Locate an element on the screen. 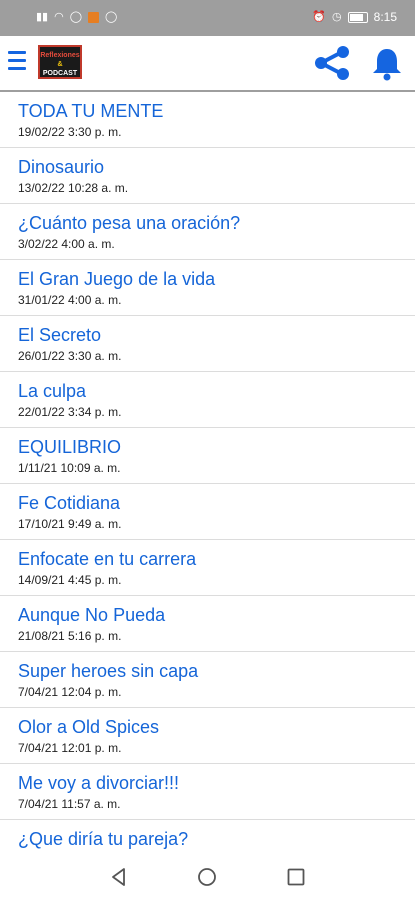 Image resolution: width=415 pixels, height=900 pixels. logo-line-2: & is located at coordinates (60, 64).